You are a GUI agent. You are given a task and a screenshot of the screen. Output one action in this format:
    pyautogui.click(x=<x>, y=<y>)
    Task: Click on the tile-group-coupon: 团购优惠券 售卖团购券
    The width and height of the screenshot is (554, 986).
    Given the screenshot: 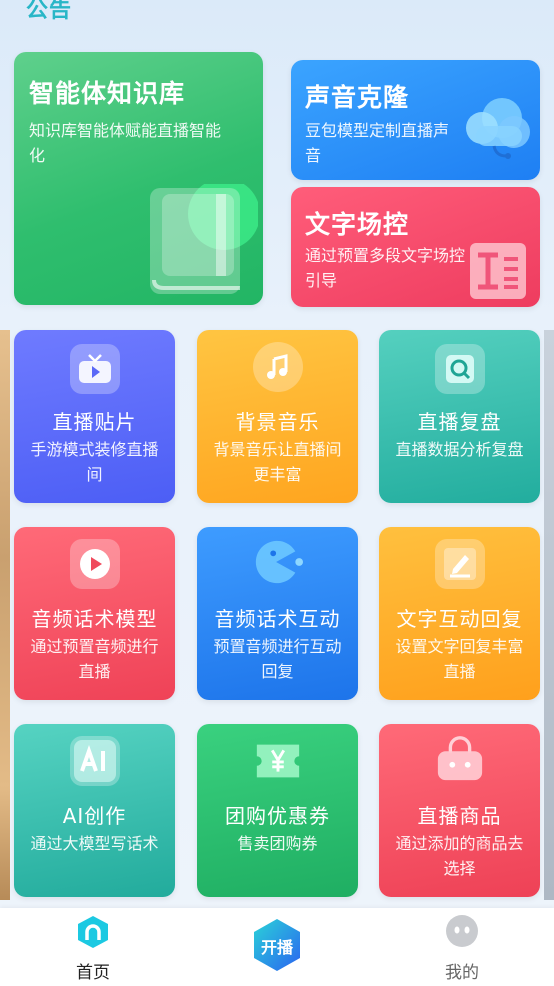 What is the action you would take?
    pyautogui.click(x=277, y=810)
    